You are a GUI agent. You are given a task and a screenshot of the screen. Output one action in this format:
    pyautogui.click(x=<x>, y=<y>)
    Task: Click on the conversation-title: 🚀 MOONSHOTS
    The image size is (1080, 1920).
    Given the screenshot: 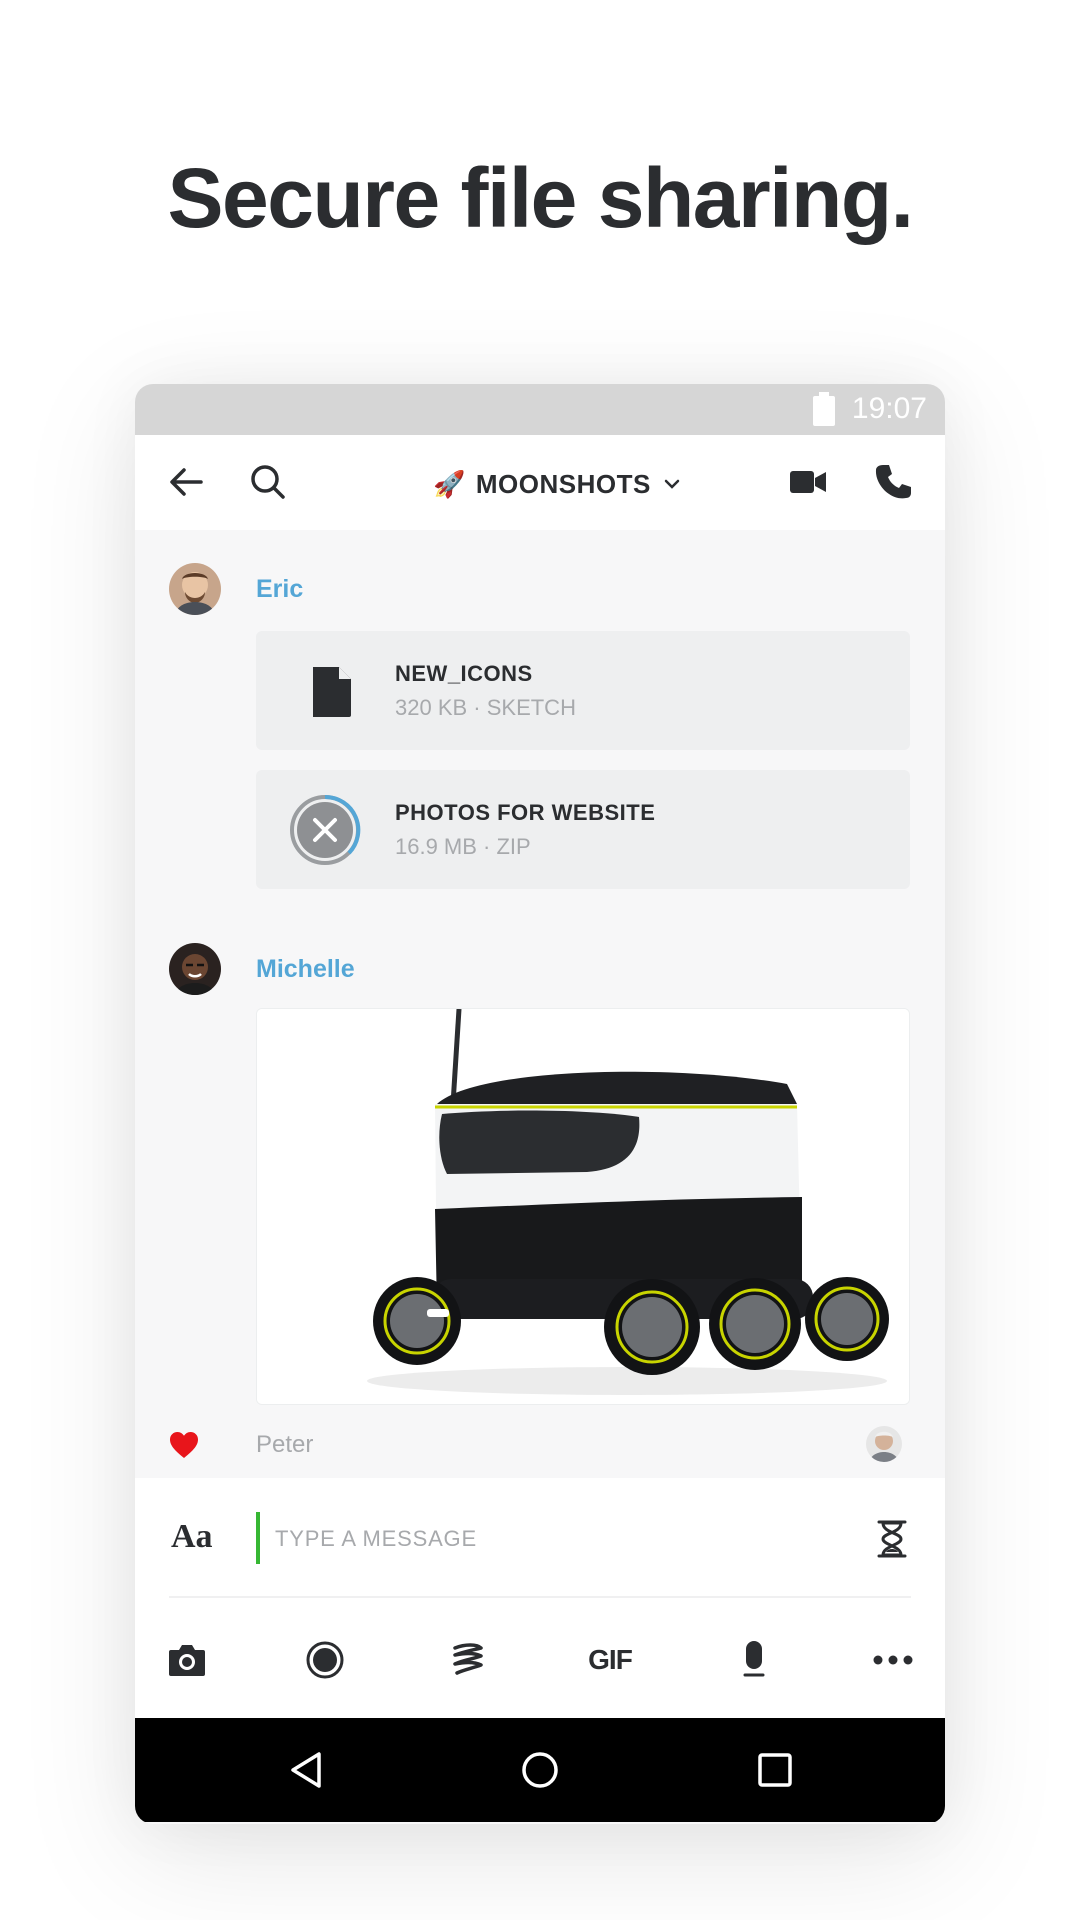 What is the action you would take?
    pyautogui.click(x=558, y=484)
    